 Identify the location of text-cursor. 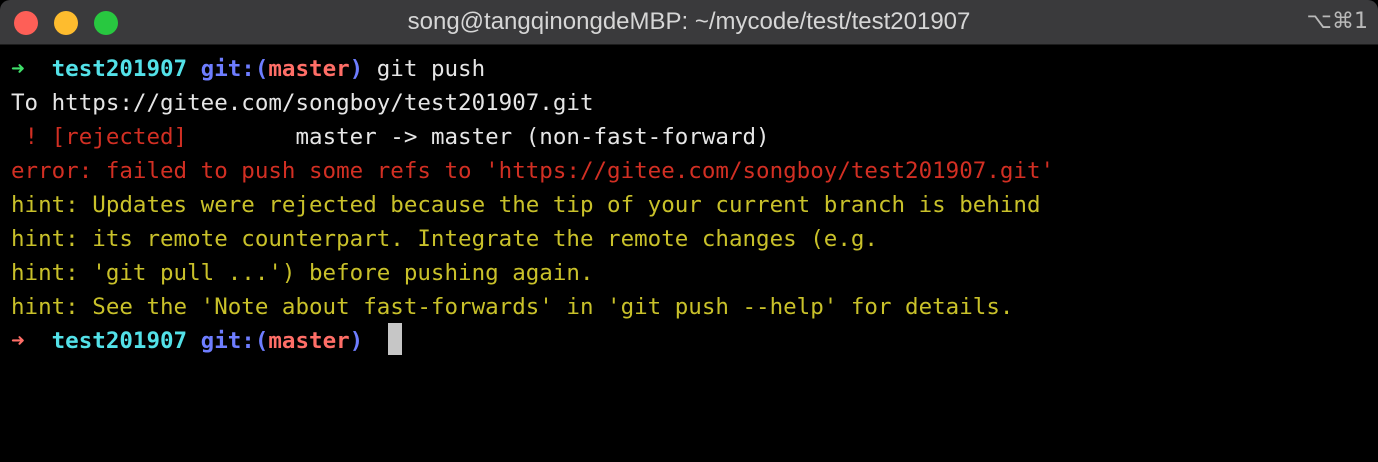
(395, 339).